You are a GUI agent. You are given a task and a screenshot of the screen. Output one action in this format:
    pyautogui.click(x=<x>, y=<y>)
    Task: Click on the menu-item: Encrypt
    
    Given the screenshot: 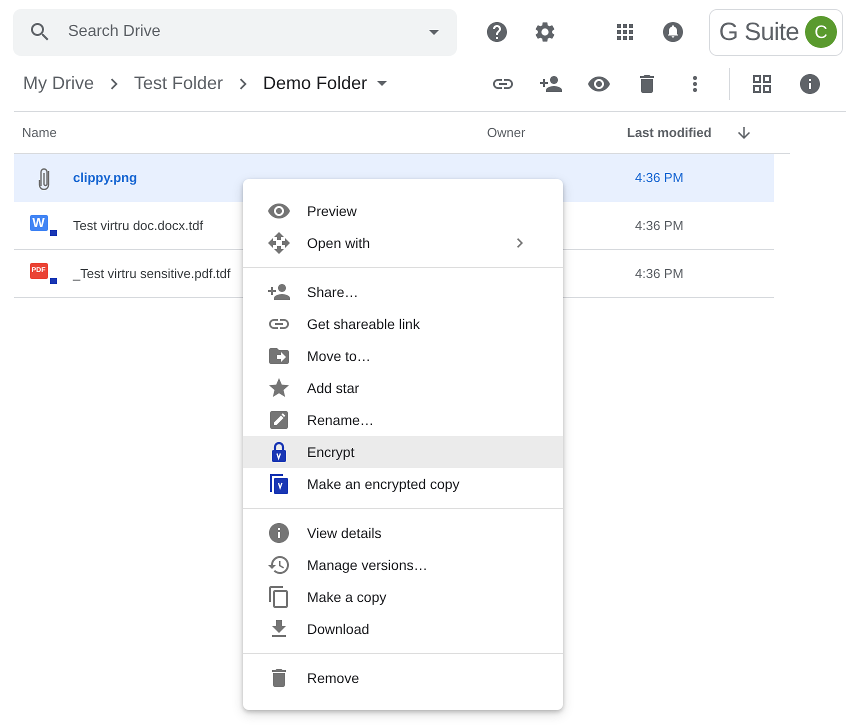 What is the action you would take?
    pyautogui.click(x=403, y=452)
    